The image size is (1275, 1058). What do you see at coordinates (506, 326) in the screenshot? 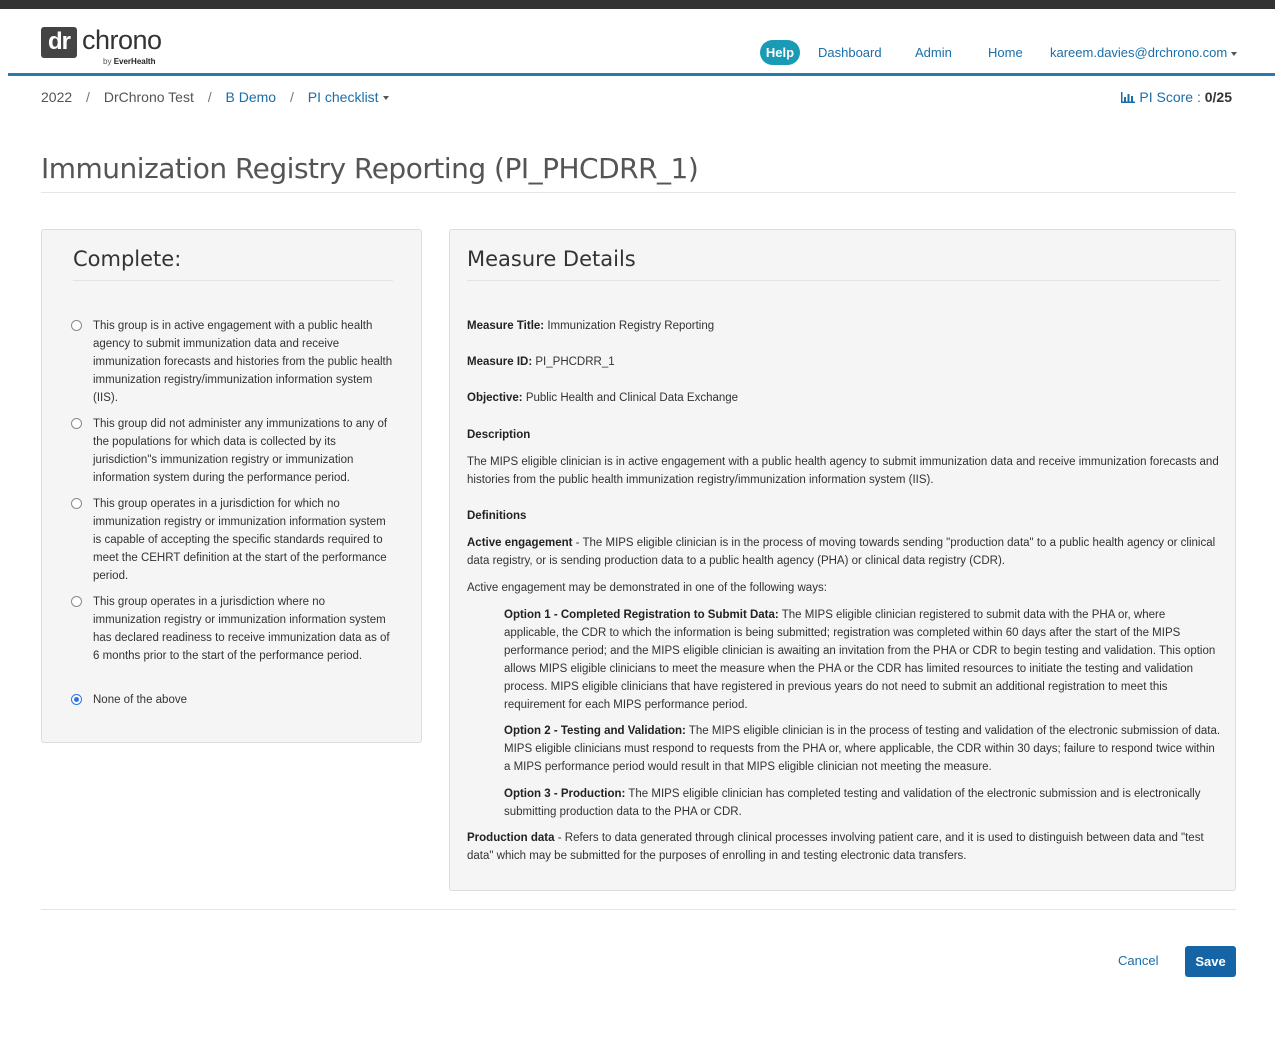
I see `measure-title-label: Measure Title:` at bounding box center [506, 326].